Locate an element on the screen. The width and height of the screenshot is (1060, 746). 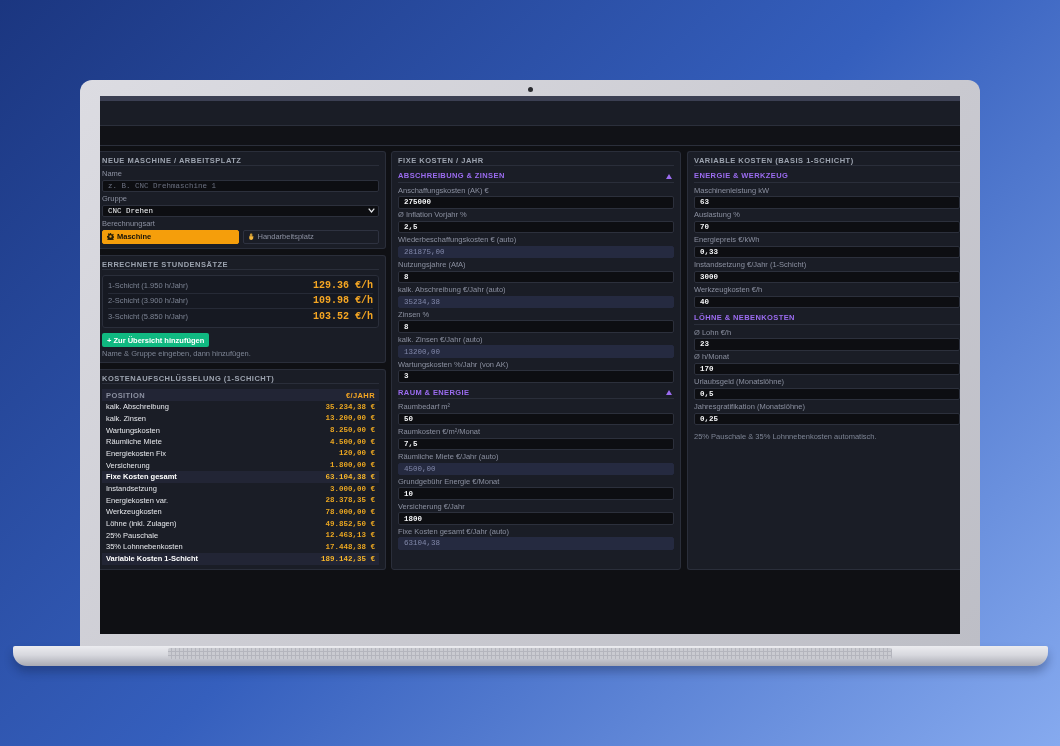
hand-icon is located at coordinates (251, 236).